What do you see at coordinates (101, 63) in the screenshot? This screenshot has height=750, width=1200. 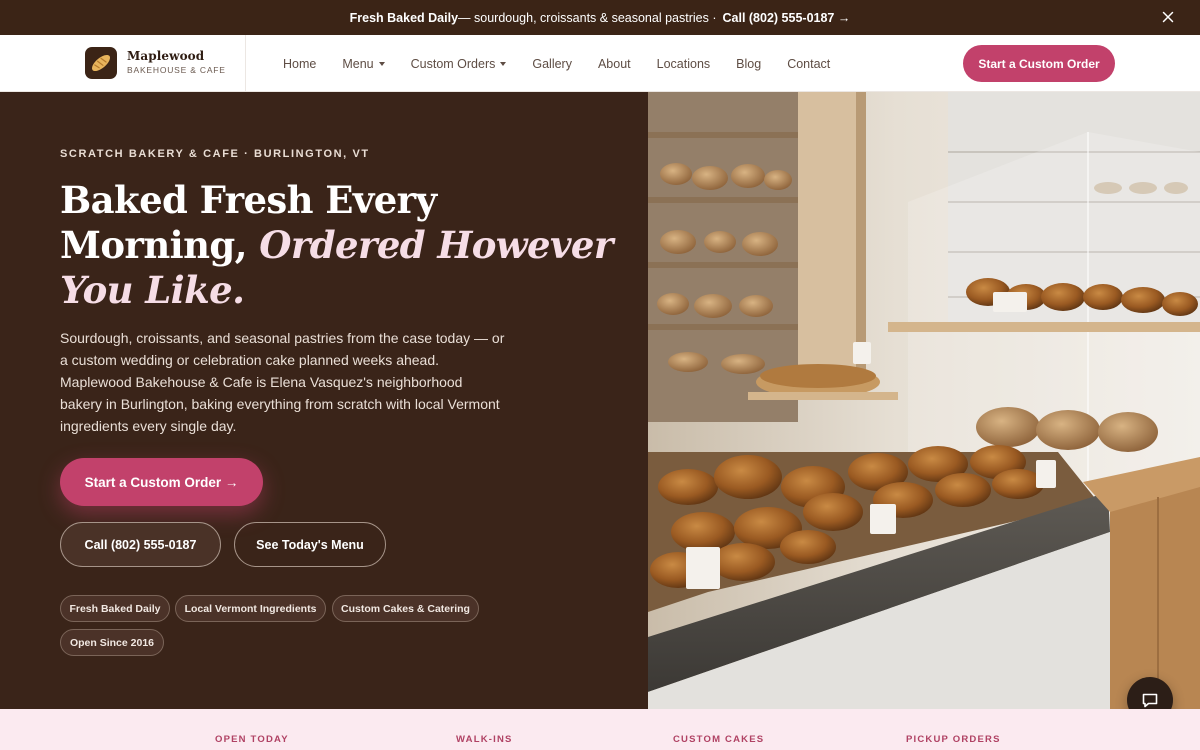 I see `bread-icon` at bounding box center [101, 63].